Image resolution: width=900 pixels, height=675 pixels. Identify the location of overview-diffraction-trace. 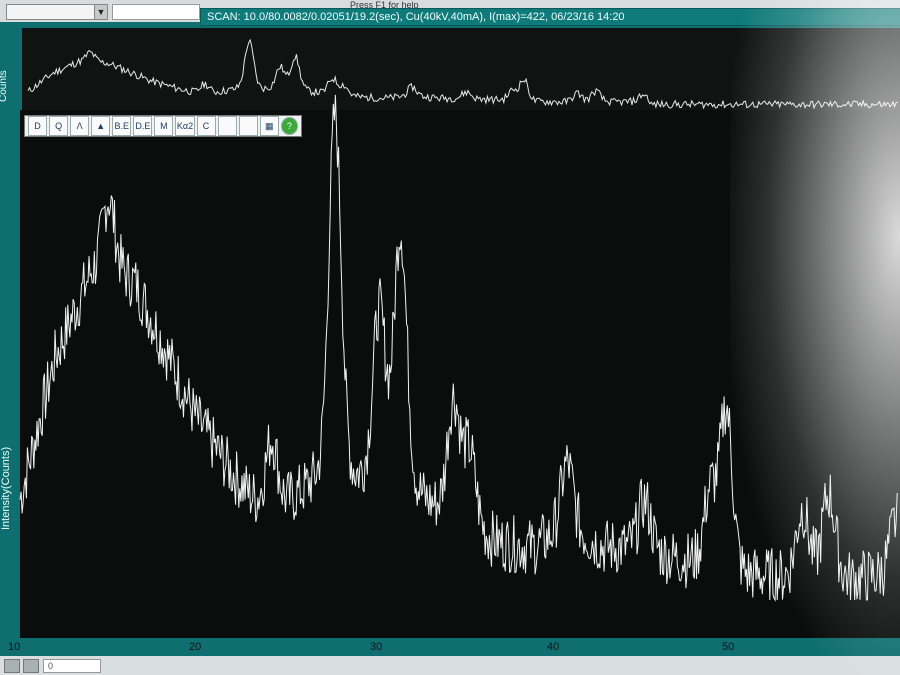
(462, 74).